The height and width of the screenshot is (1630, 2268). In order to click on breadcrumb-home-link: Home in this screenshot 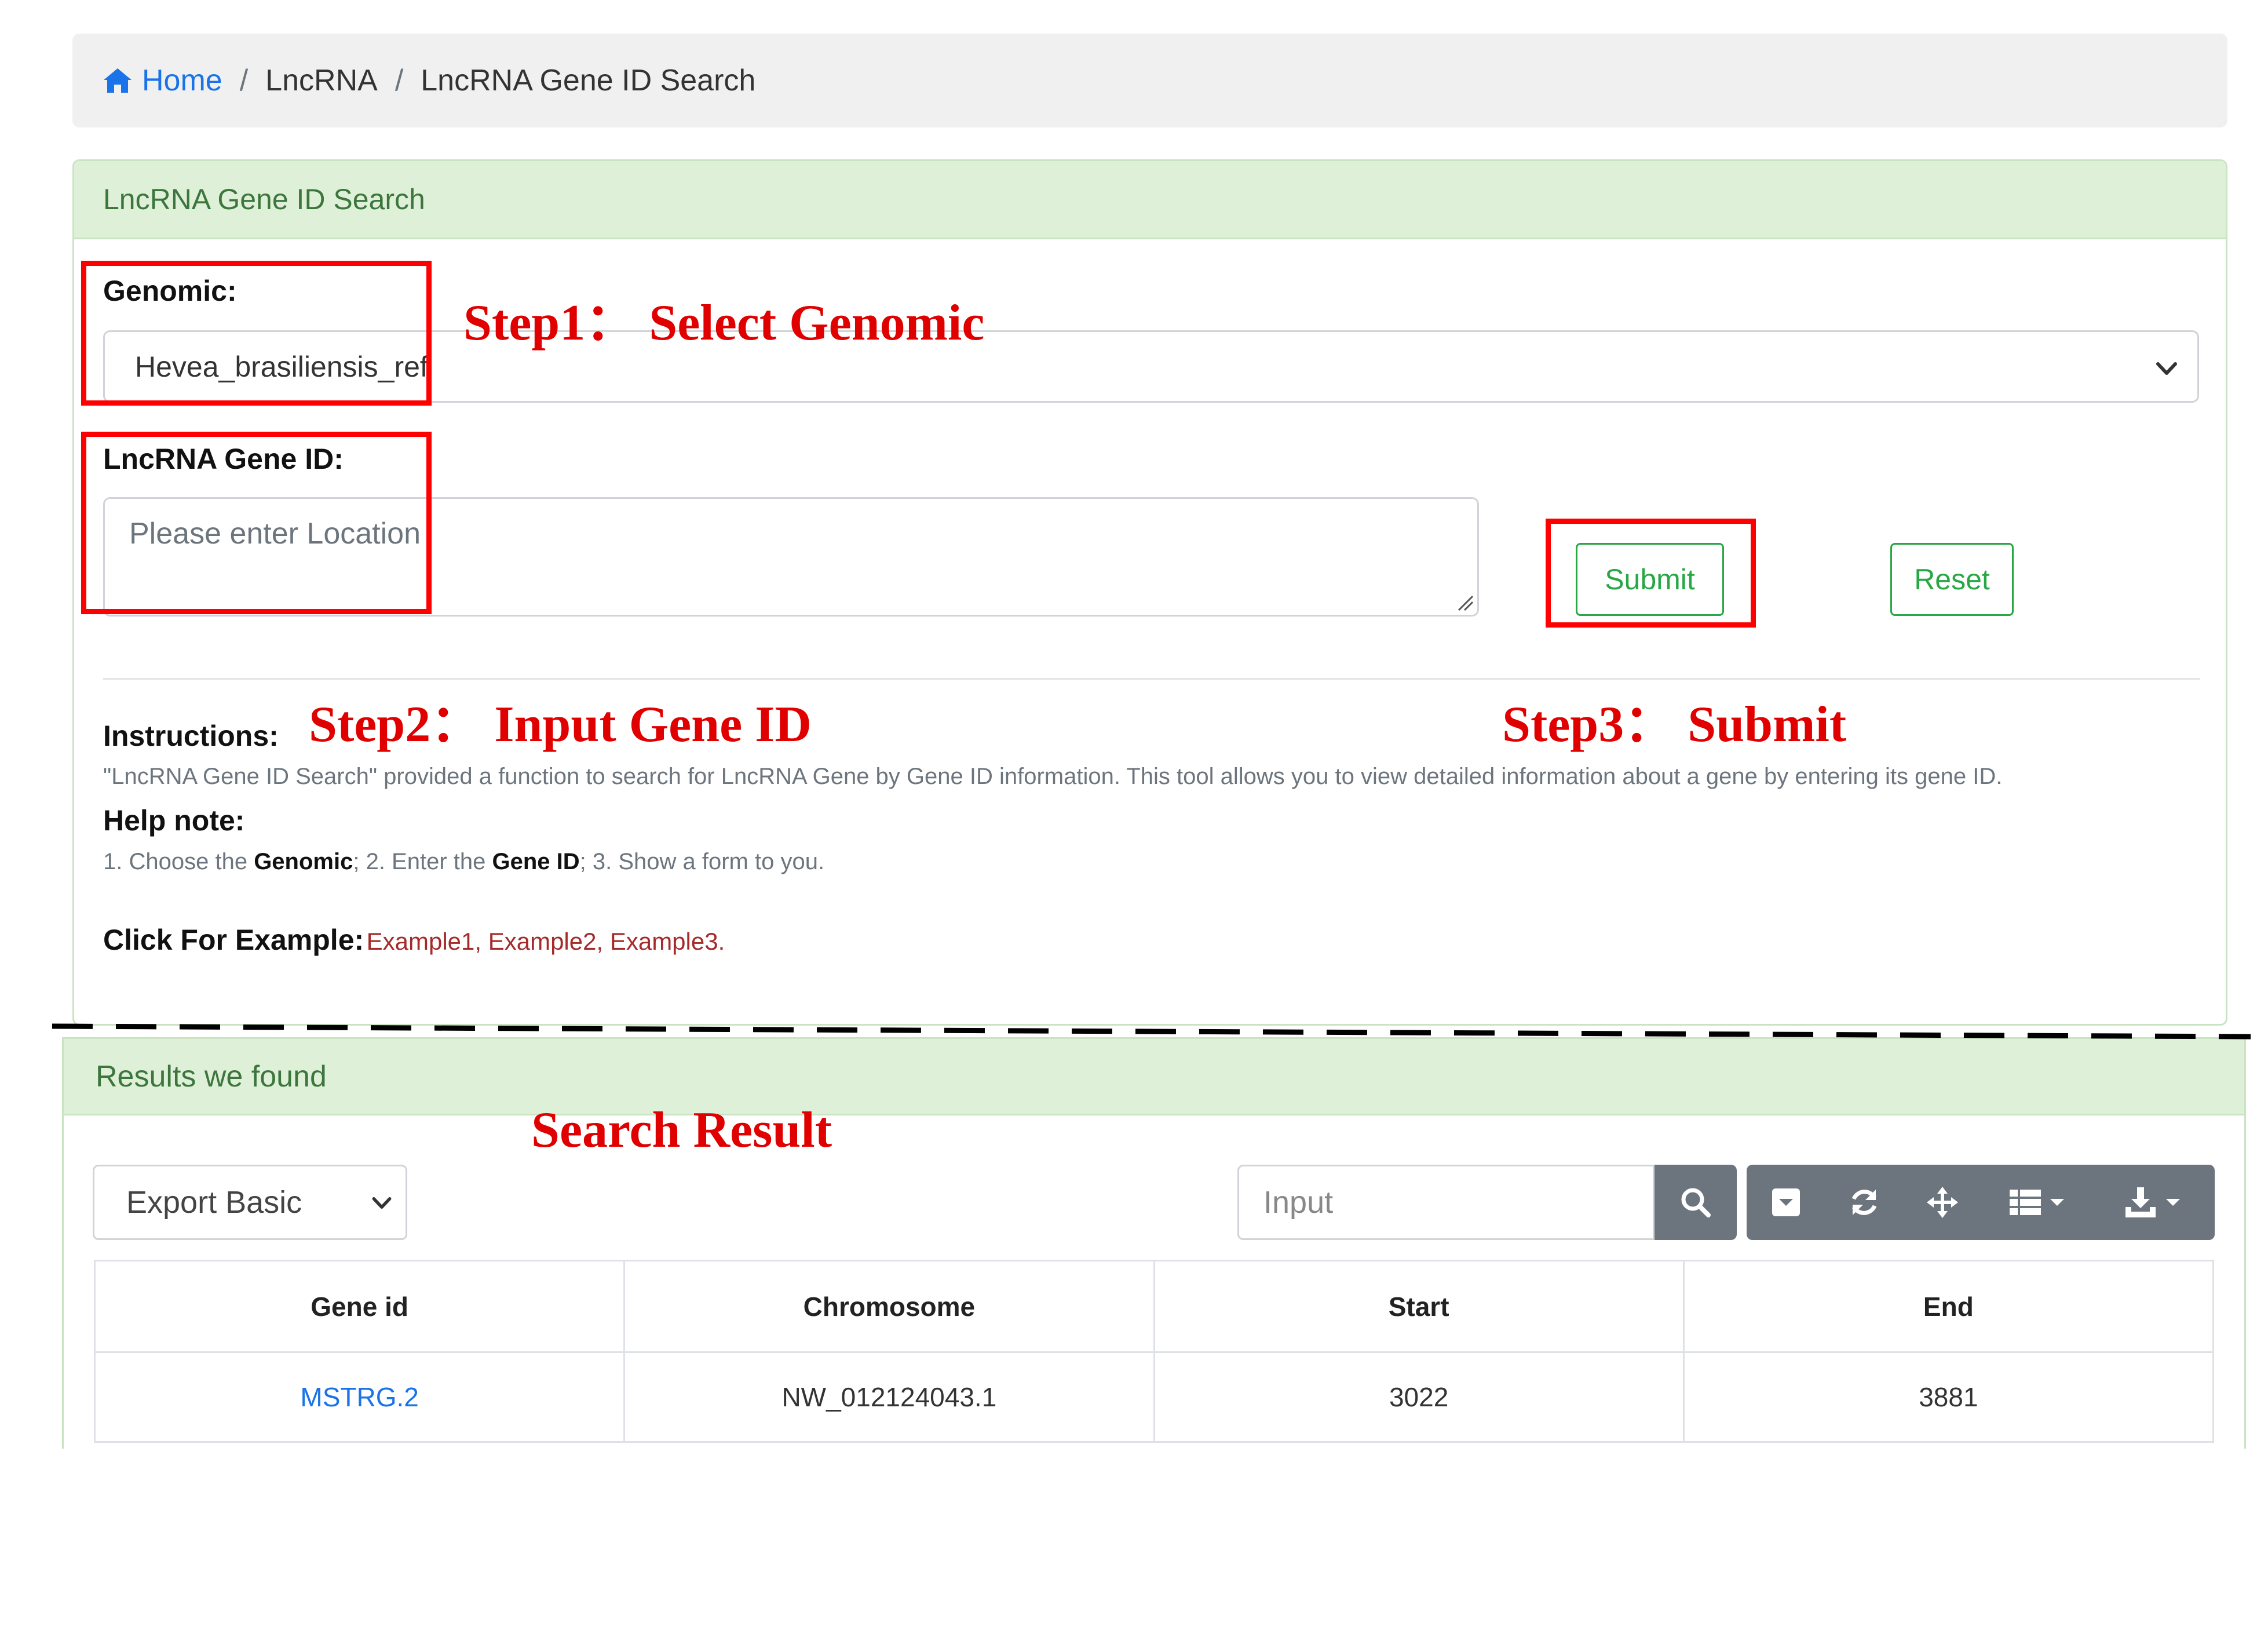, I will do `click(182, 80)`.